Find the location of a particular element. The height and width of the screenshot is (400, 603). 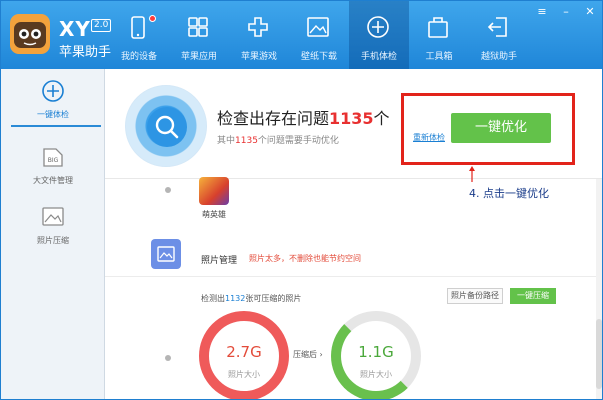

nav-phone-checkup: 手机体检 is located at coordinates (379, 35).